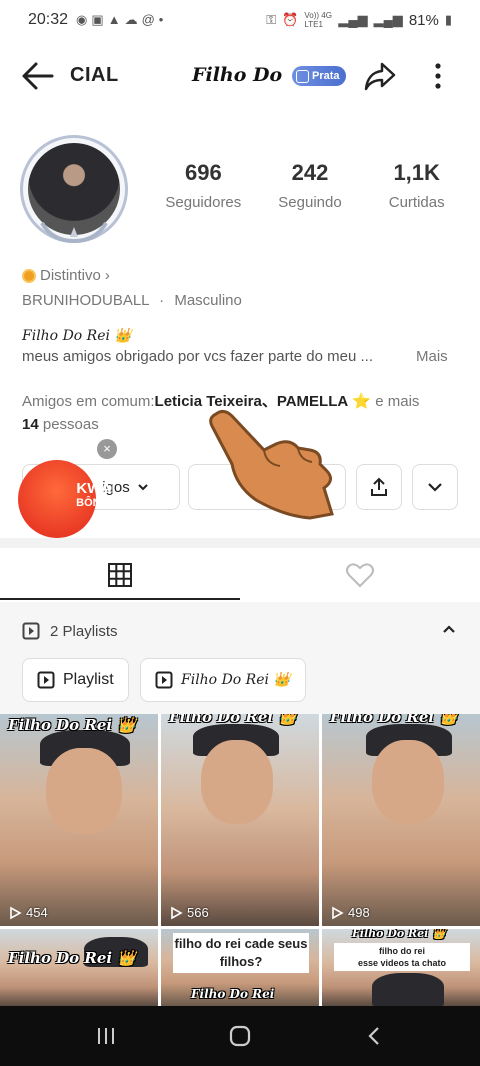 The image size is (480, 1066). What do you see at coordinates (362, 401) in the screenshot?
I see `star-emoji: ⭐` at bounding box center [362, 401].